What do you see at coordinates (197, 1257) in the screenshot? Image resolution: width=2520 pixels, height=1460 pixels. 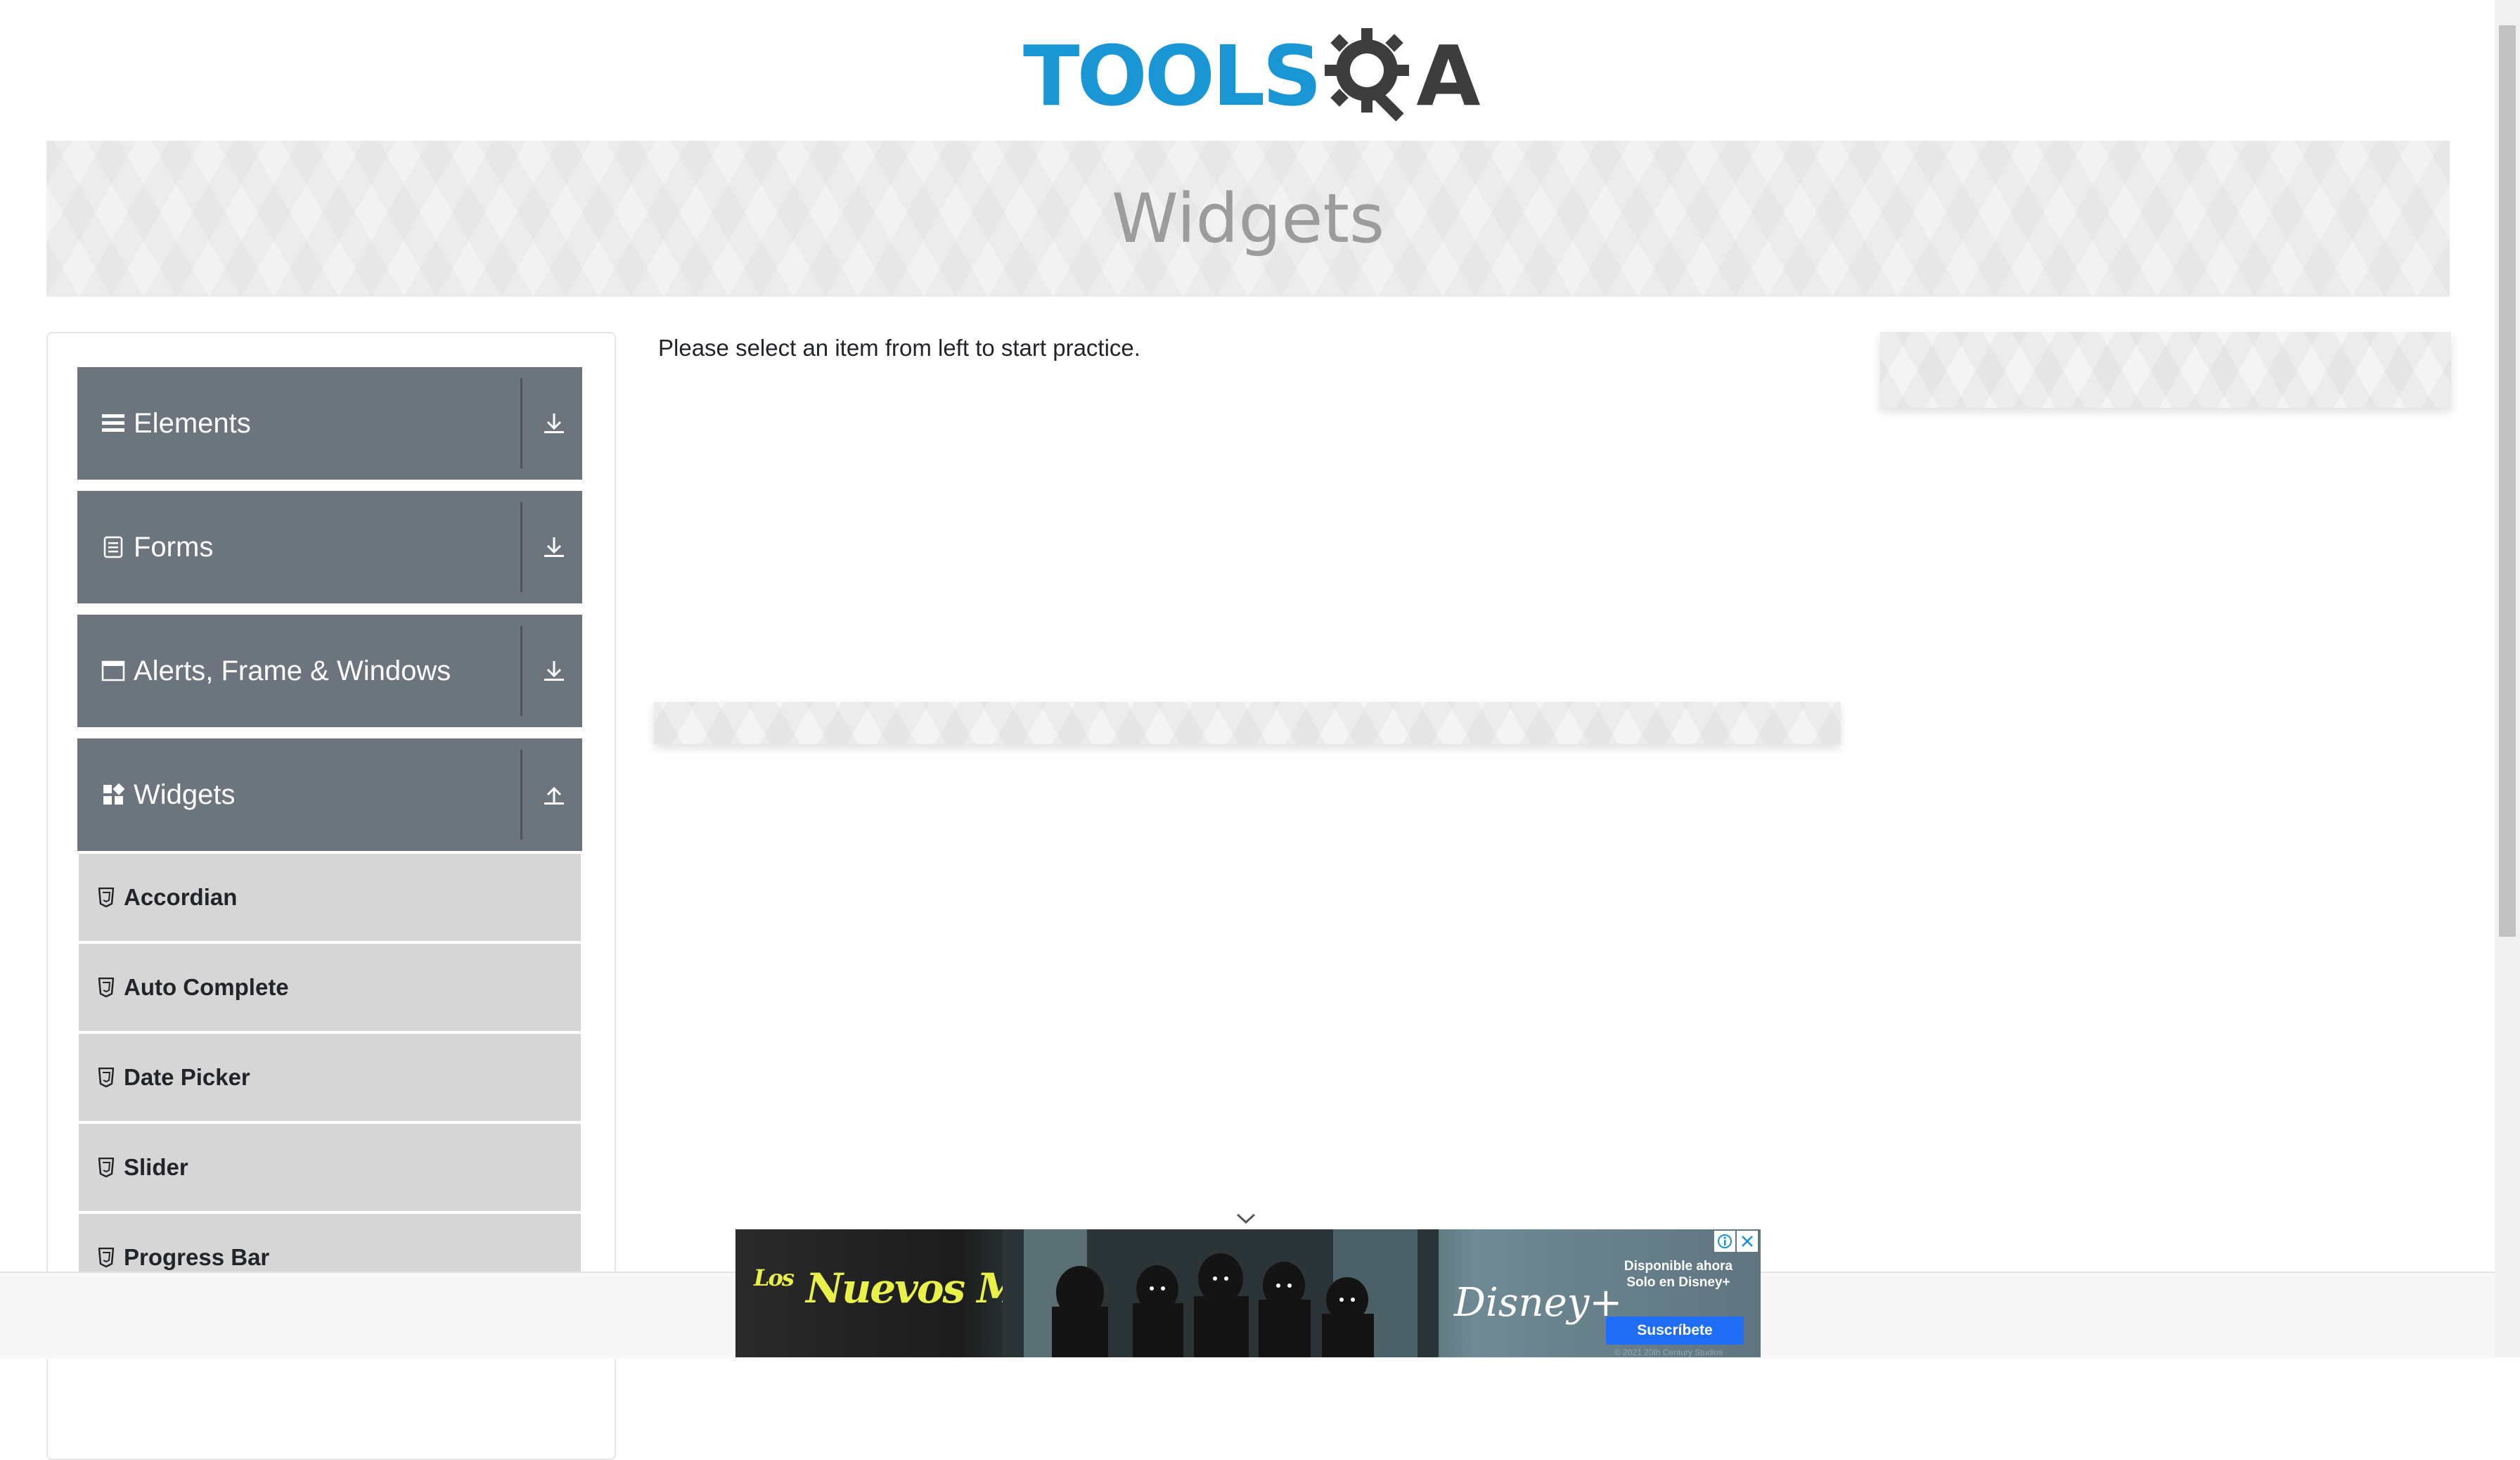 I see `sidebar-item-label: Progress Bar` at bounding box center [197, 1257].